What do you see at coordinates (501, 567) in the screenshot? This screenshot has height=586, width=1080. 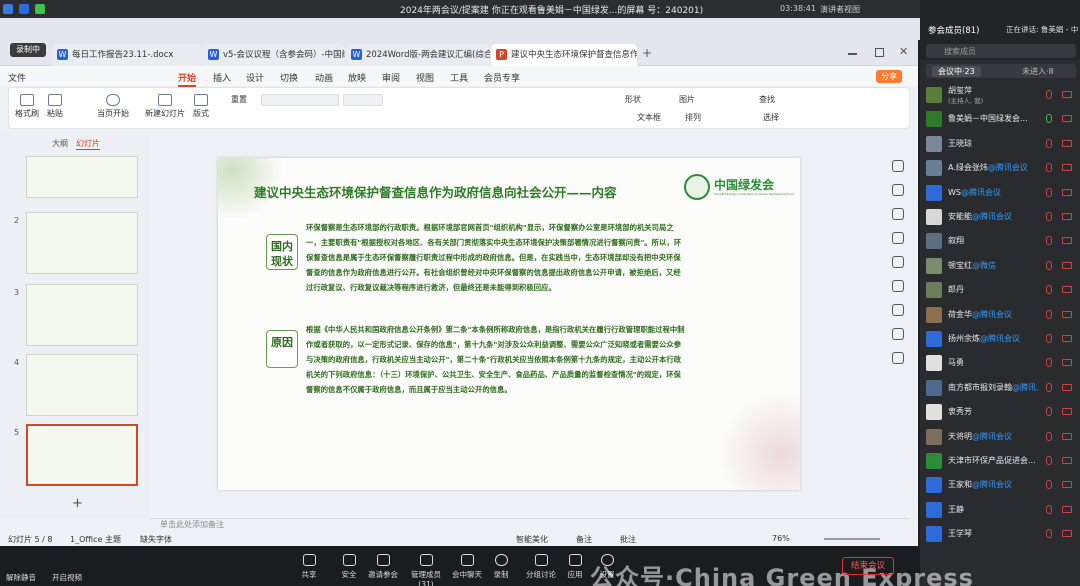 I see `record-button: 录制` at bounding box center [501, 567].